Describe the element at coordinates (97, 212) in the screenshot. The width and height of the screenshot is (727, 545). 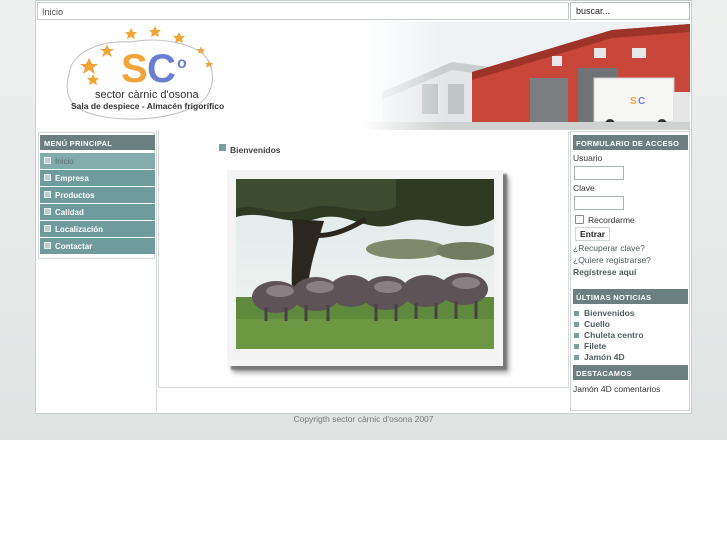
I see `menu-item-calidad: Calidad` at that location.